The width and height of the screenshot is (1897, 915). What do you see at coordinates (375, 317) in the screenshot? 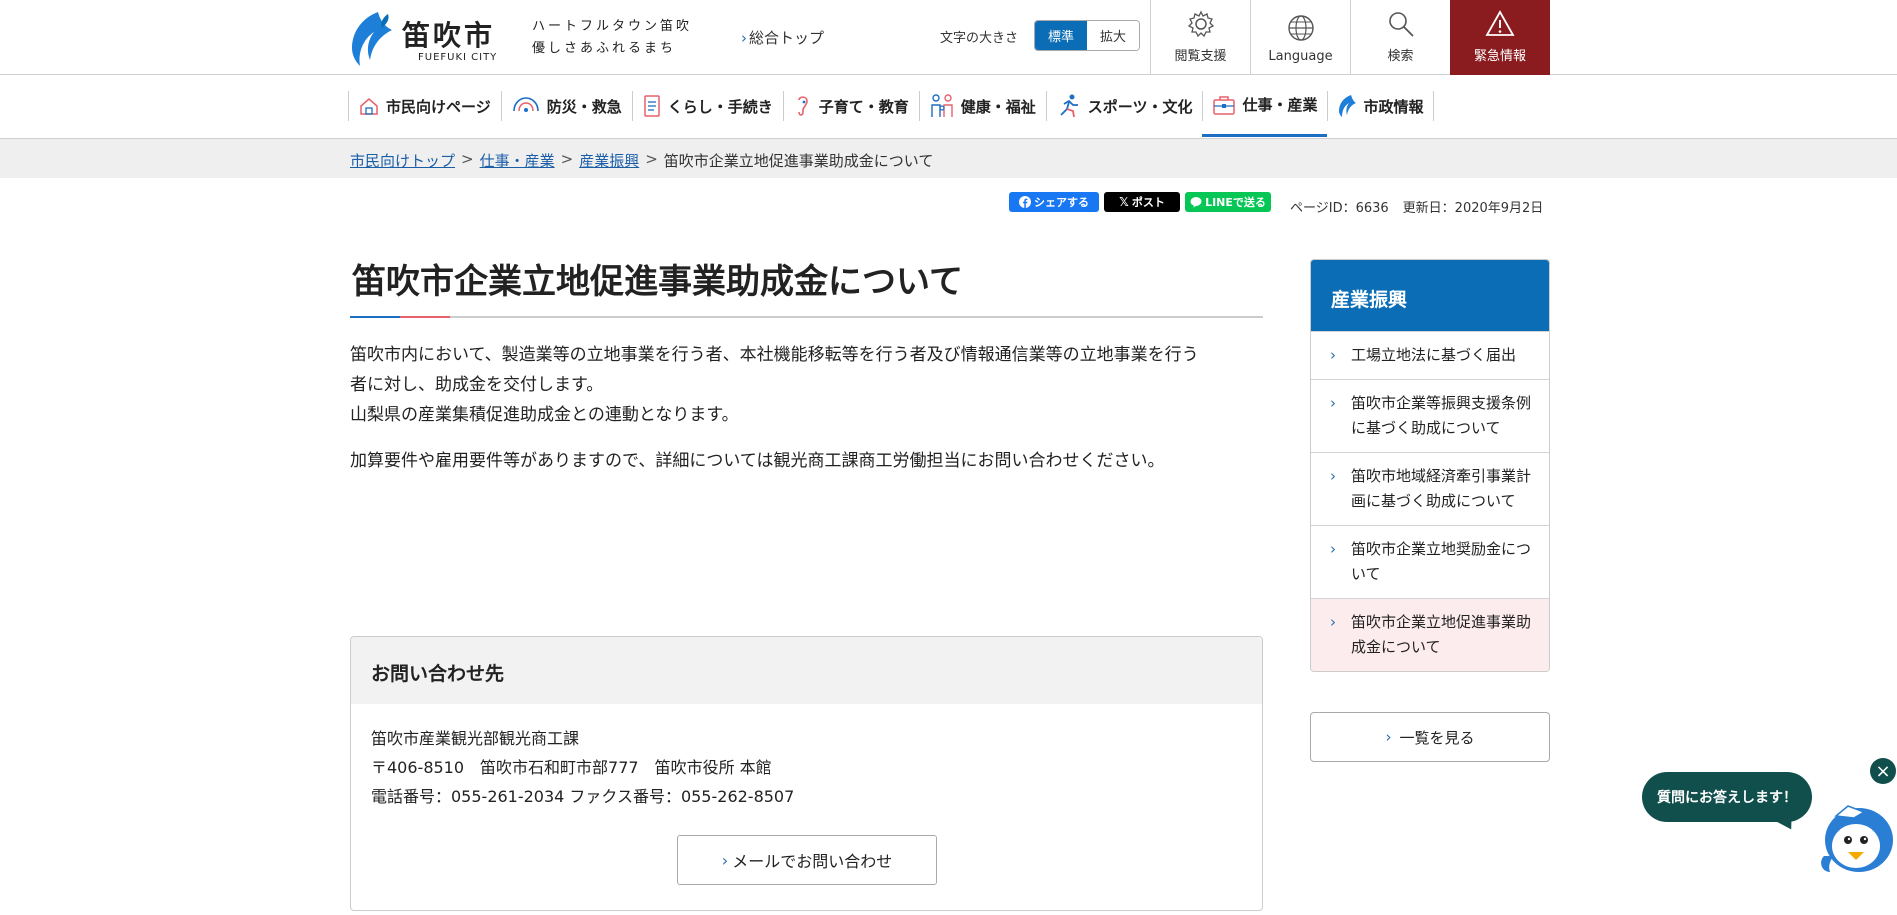
I see `underline-accent-blue` at bounding box center [375, 317].